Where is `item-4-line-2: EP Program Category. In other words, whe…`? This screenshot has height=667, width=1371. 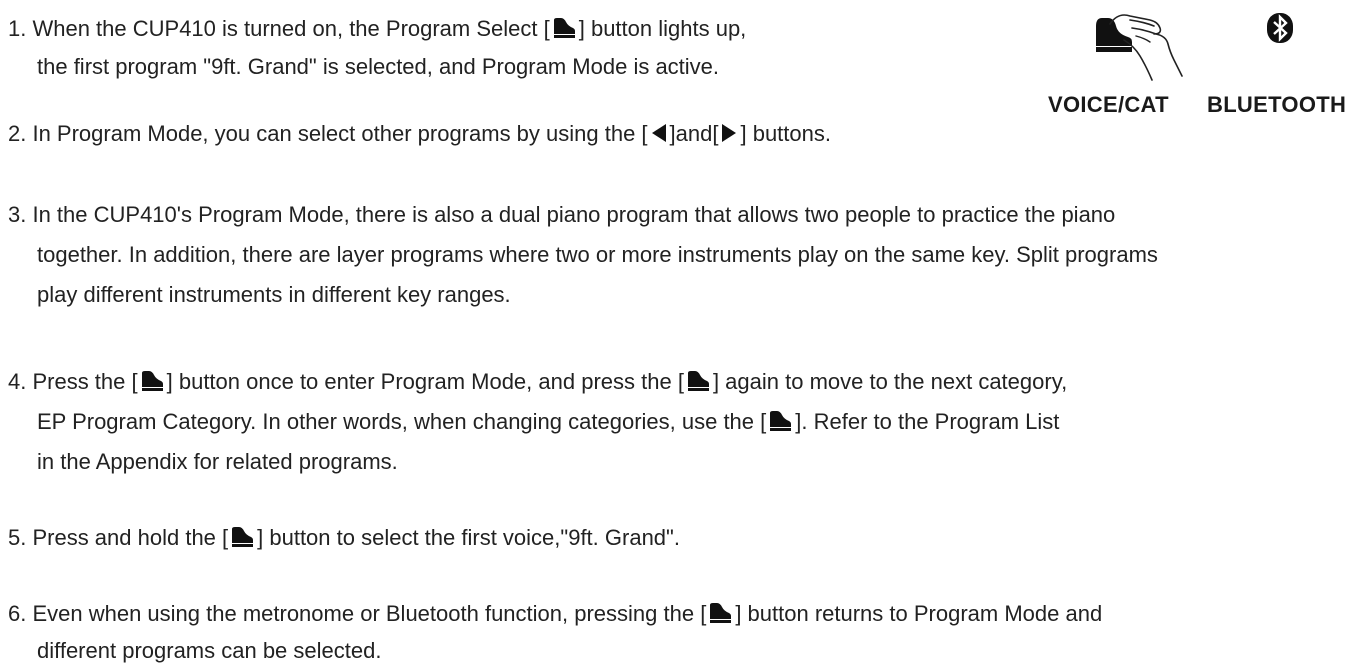
item-4-line-2: EP Program Category. In other words, whe… is located at coordinates (548, 421).